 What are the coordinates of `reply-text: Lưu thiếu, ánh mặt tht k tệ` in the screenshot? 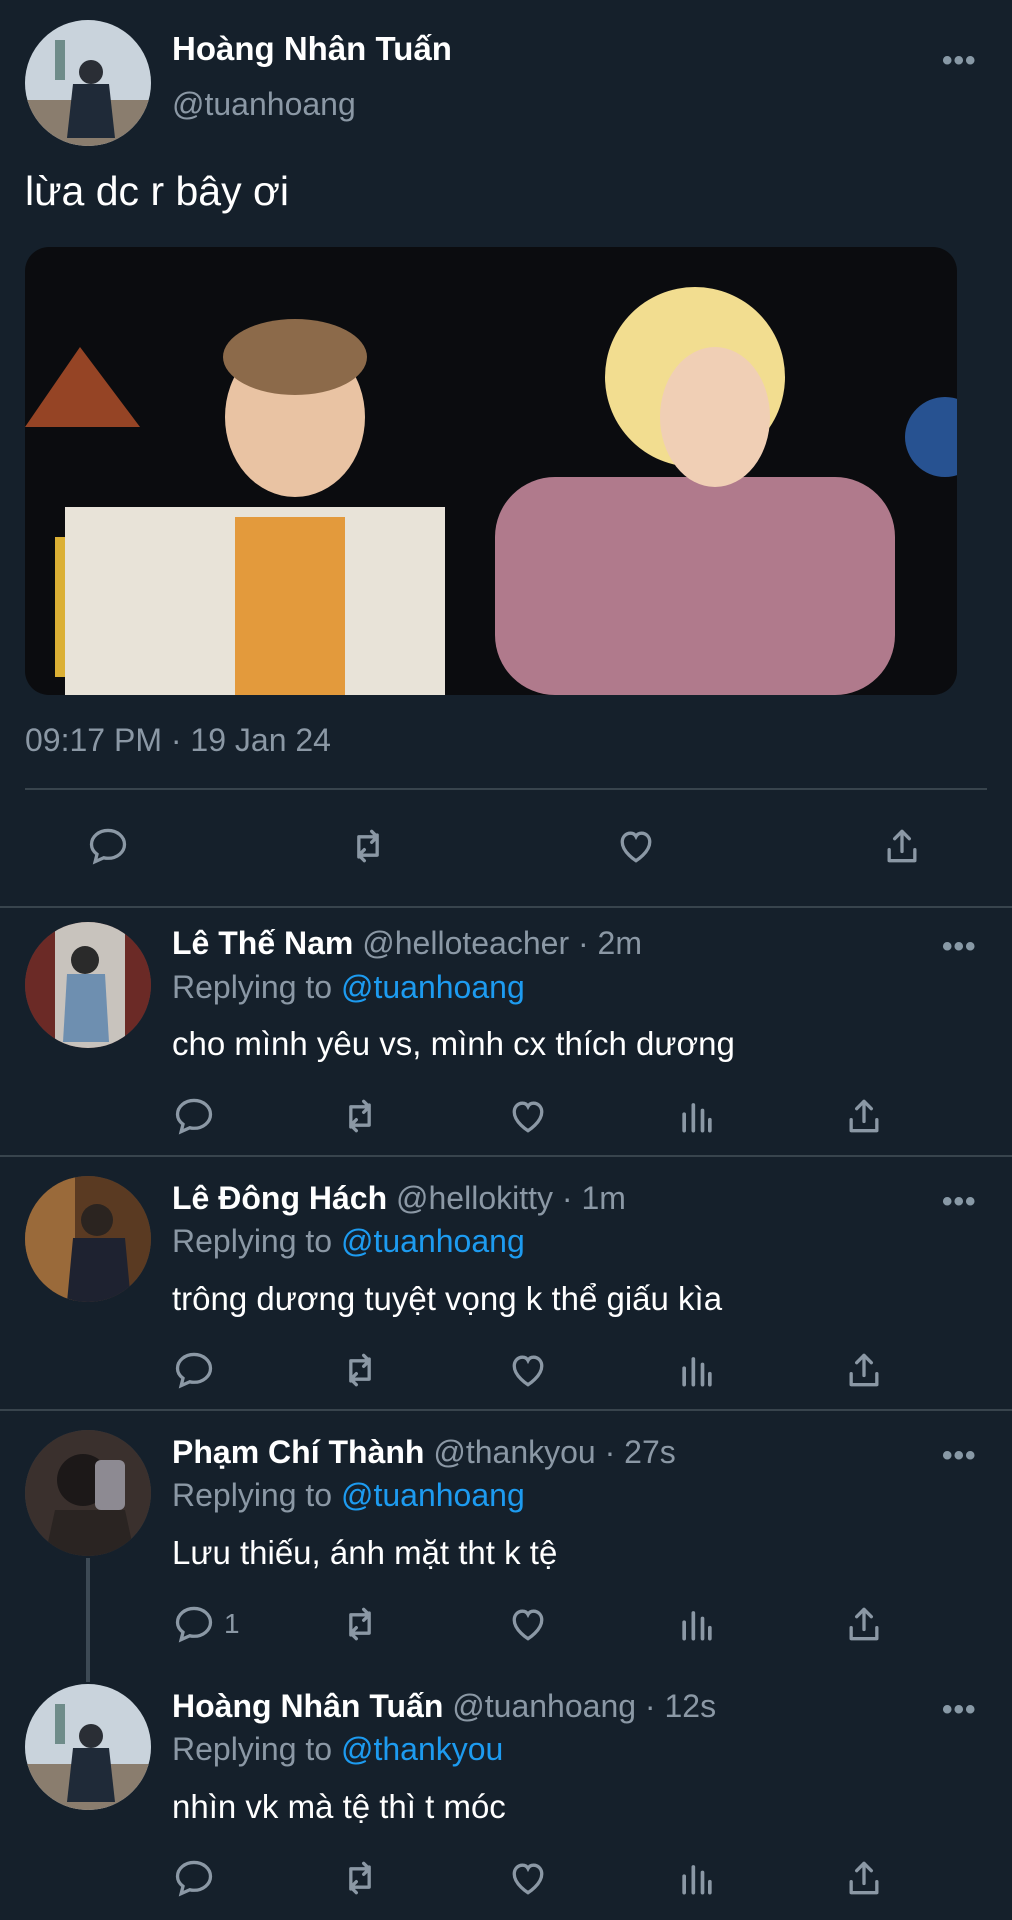 It's located at (365, 1552).